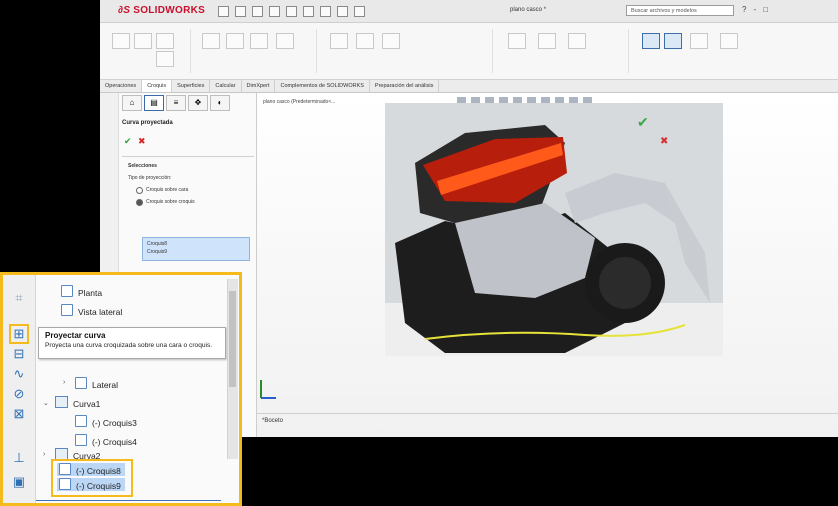  I want to click on confirmation-cancel-icon: ✖, so click(664, 141).